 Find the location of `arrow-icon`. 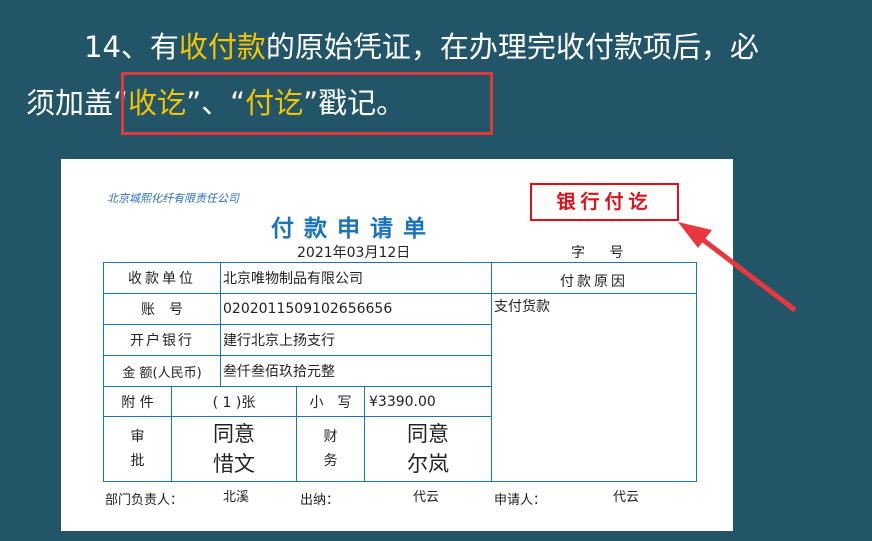

arrow-icon is located at coordinates (737, 267).